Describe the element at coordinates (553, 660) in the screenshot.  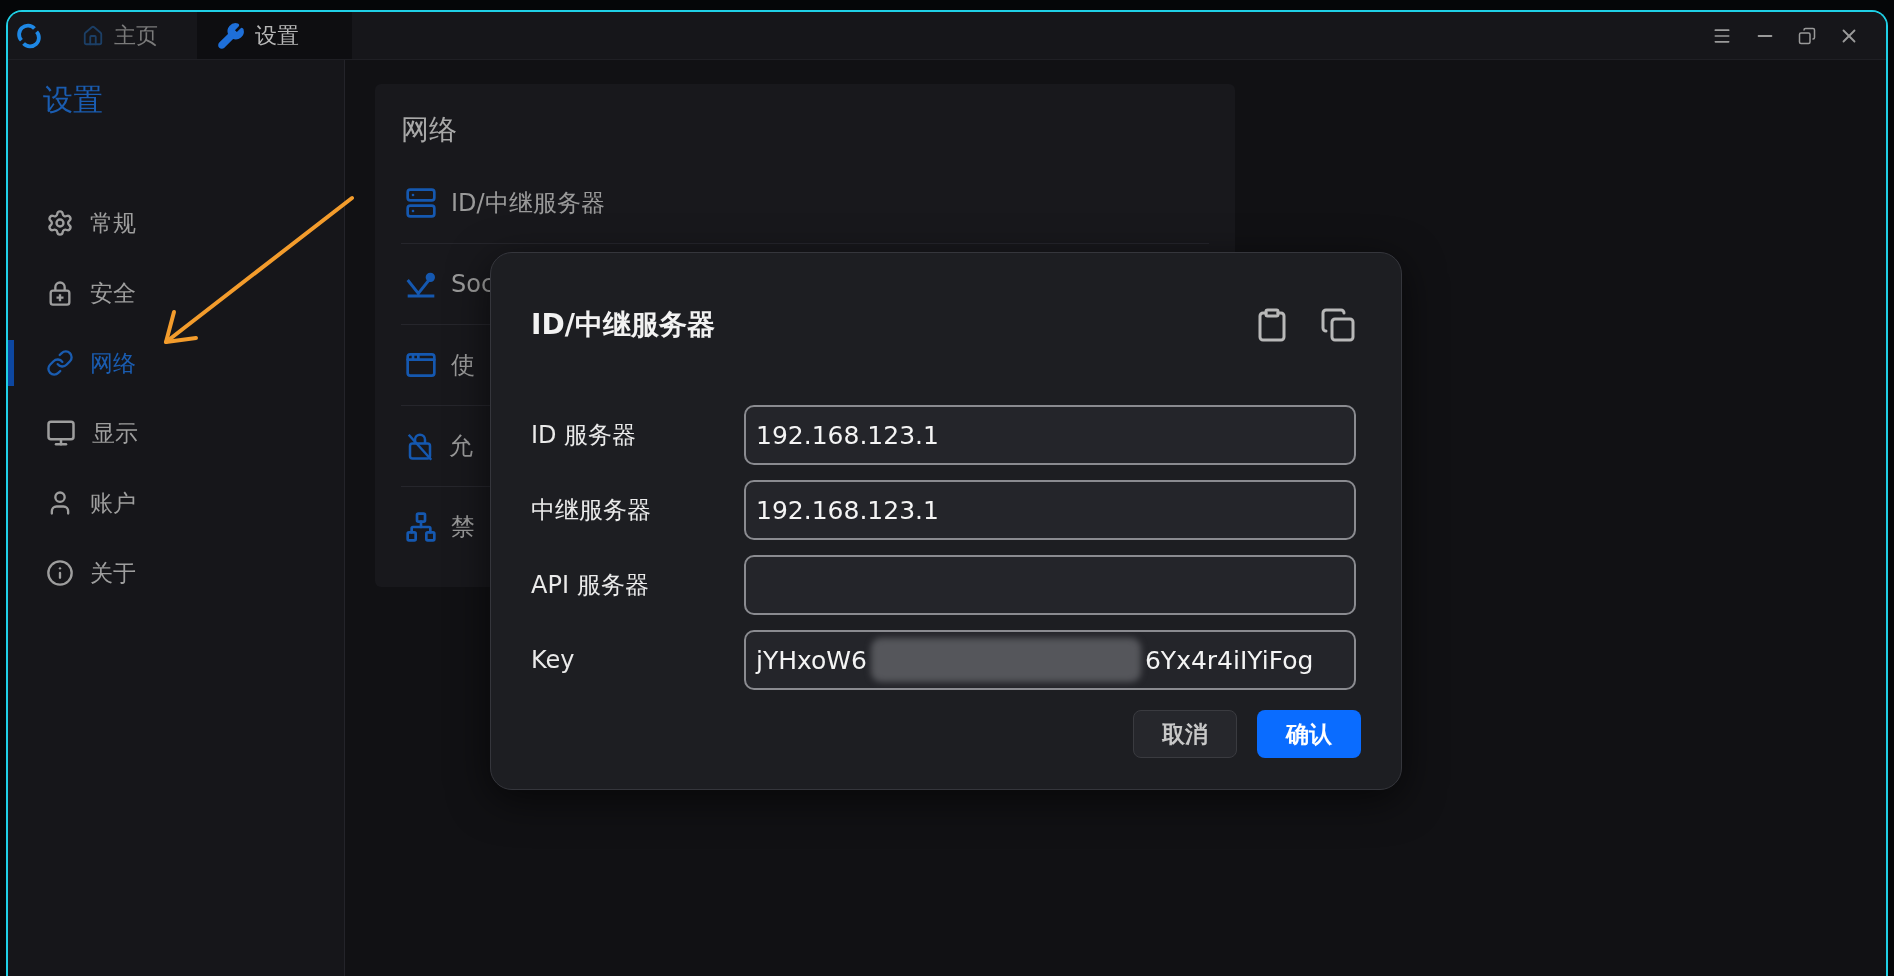
I see `field-label: Key` at that location.